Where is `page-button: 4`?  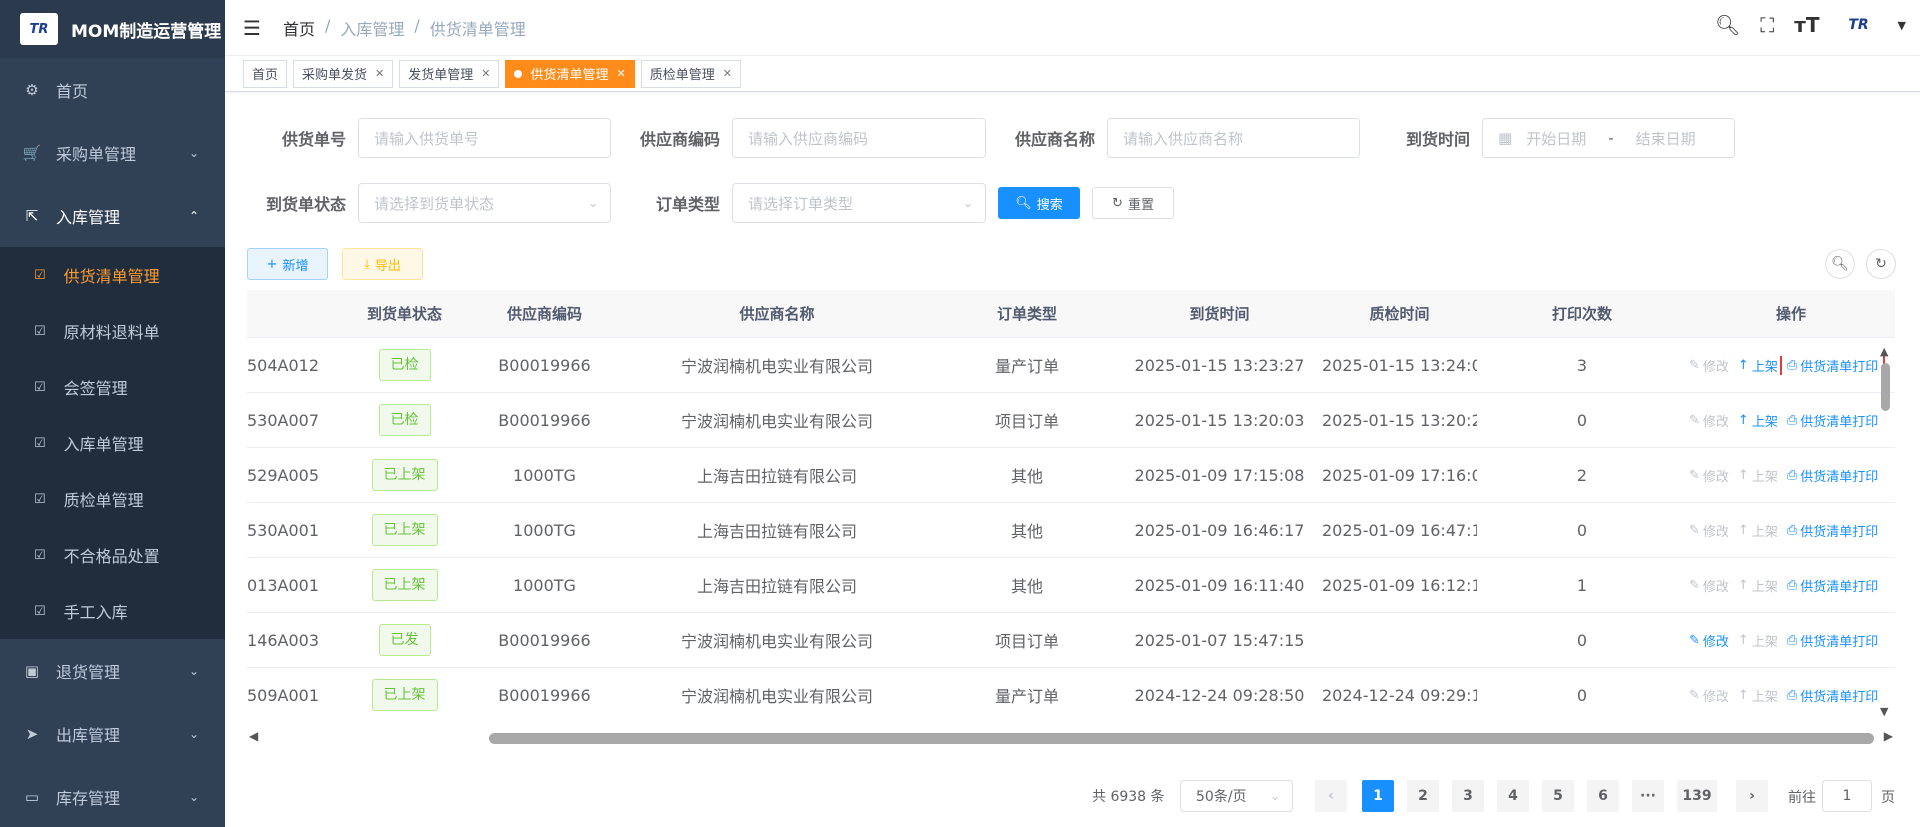 page-button: 4 is located at coordinates (1513, 796).